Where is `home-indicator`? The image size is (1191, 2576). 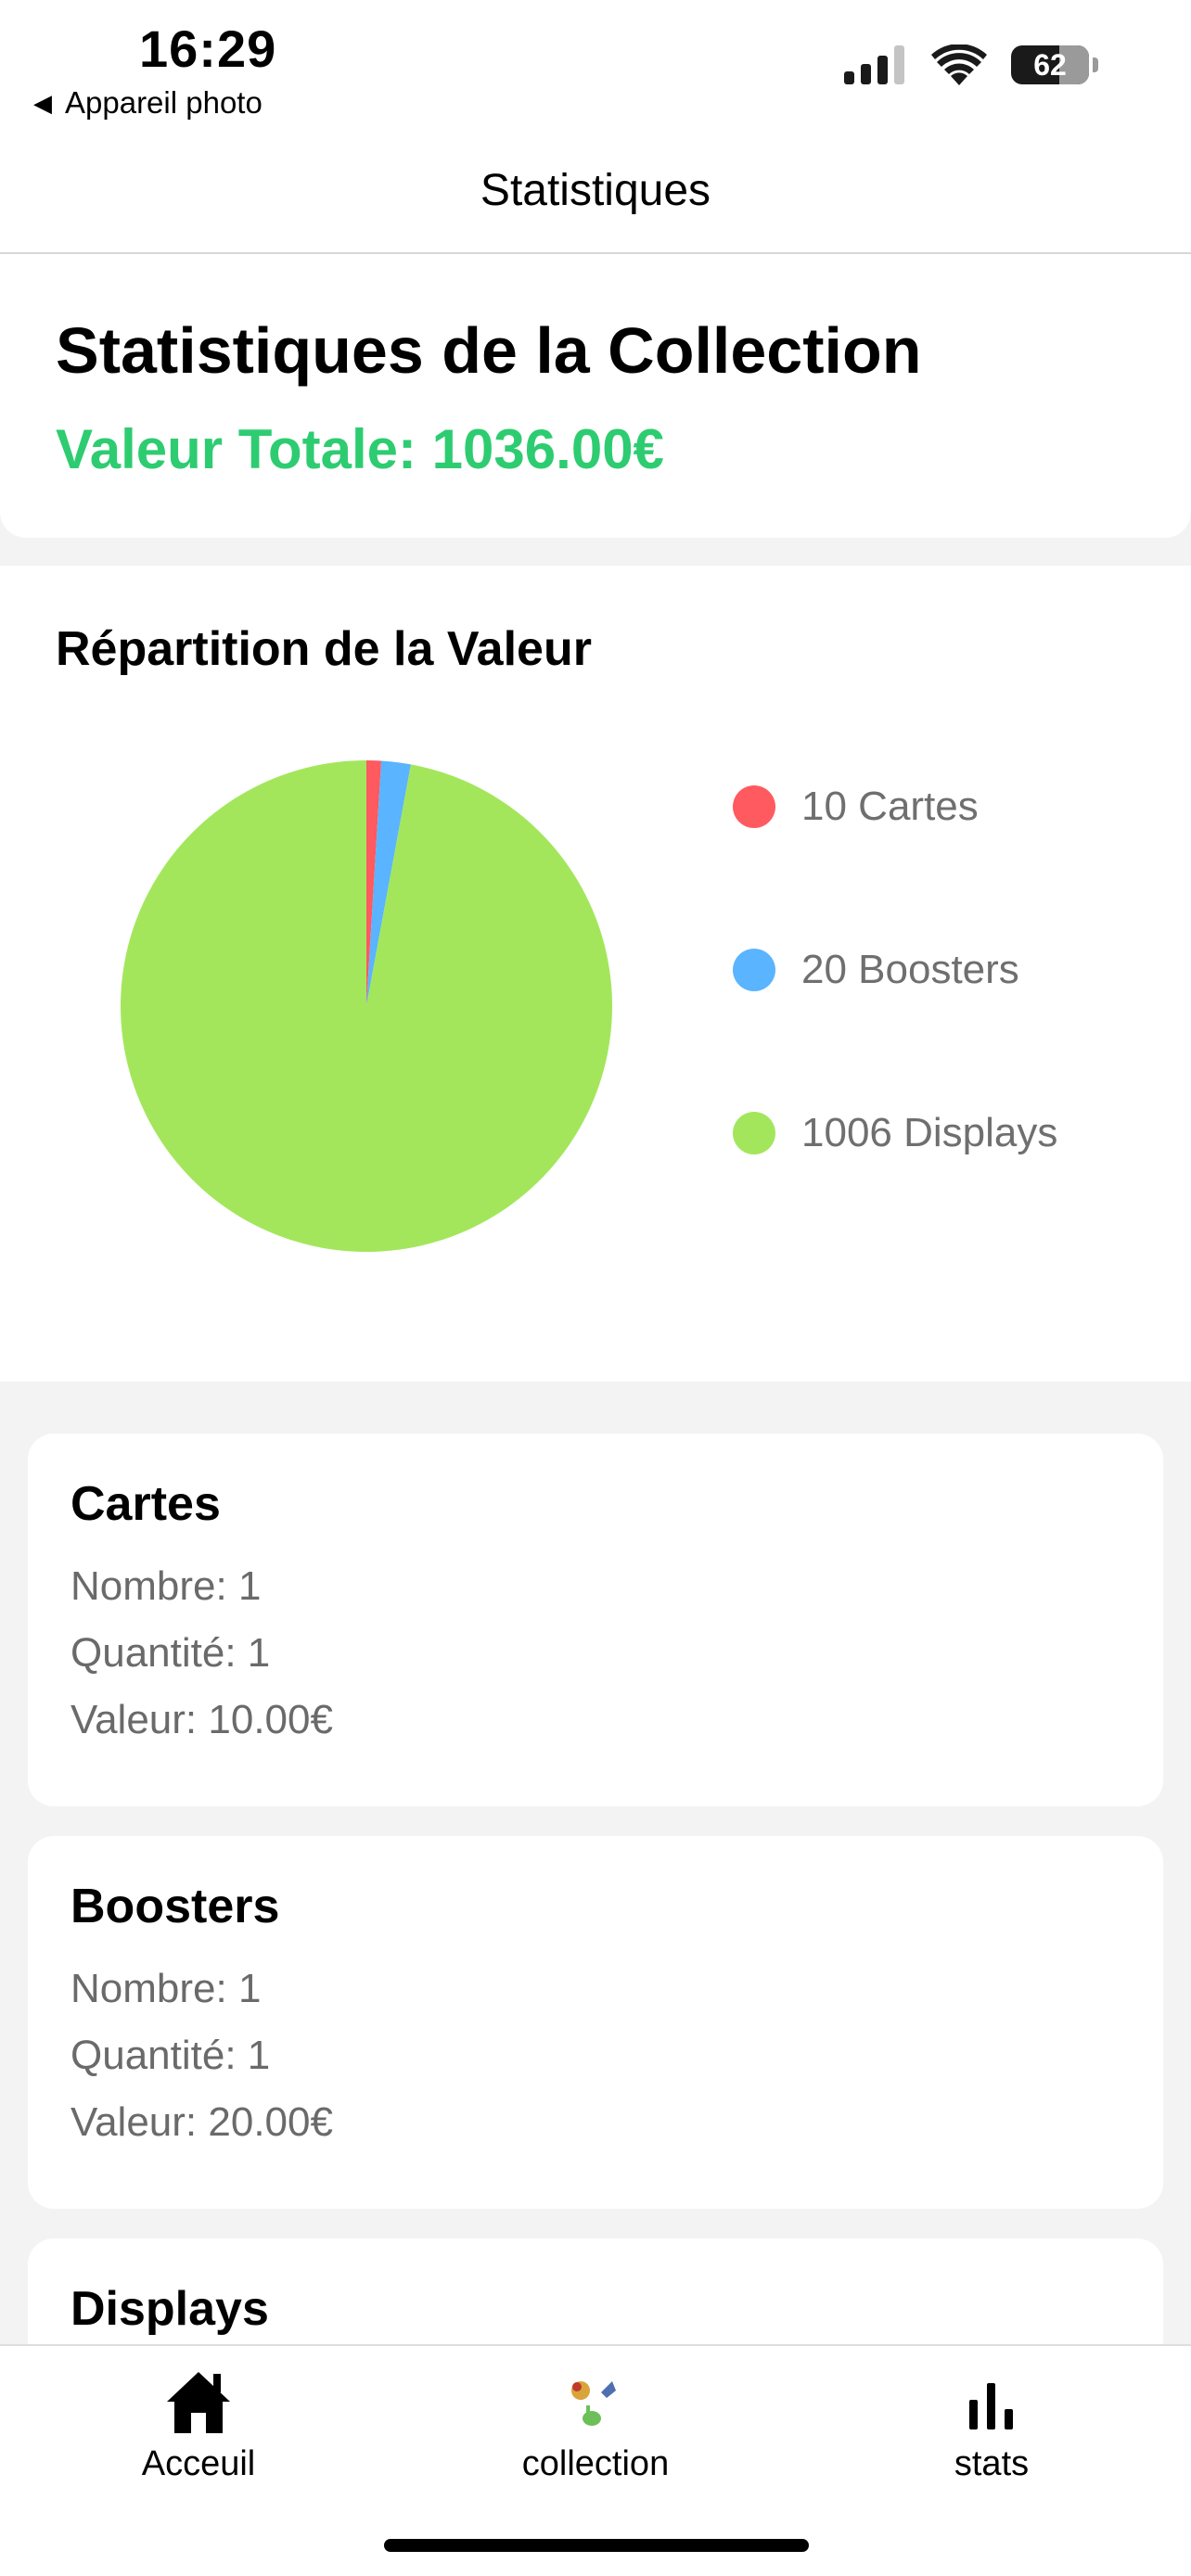 home-indicator is located at coordinates (597, 2545).